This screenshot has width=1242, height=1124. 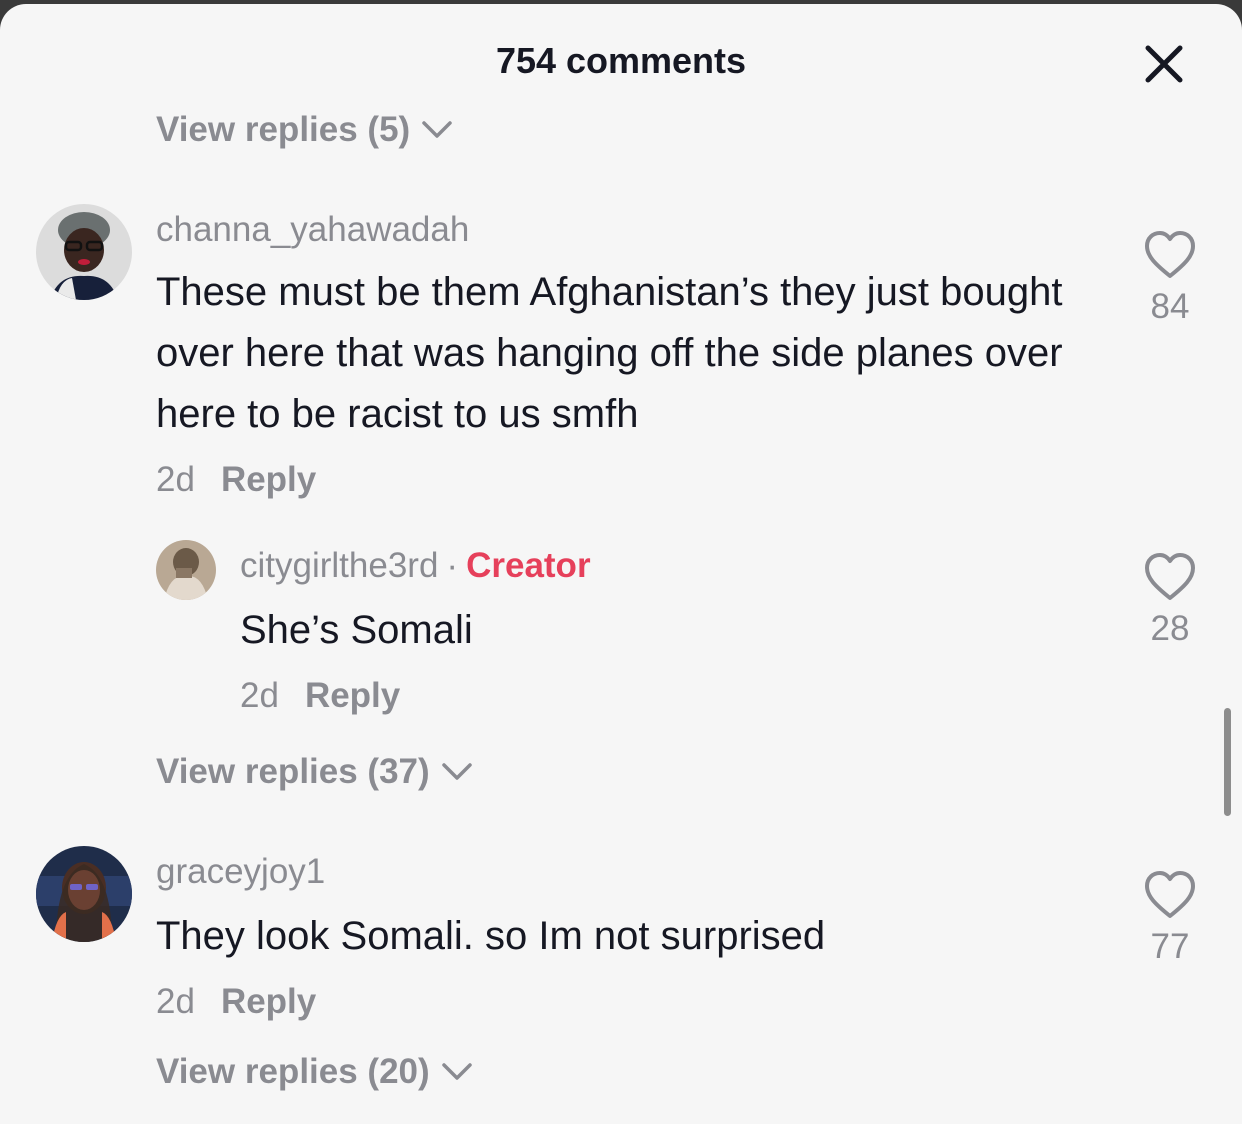 I want to click on comments-header: 754 comments, so click(x=621, y=61).